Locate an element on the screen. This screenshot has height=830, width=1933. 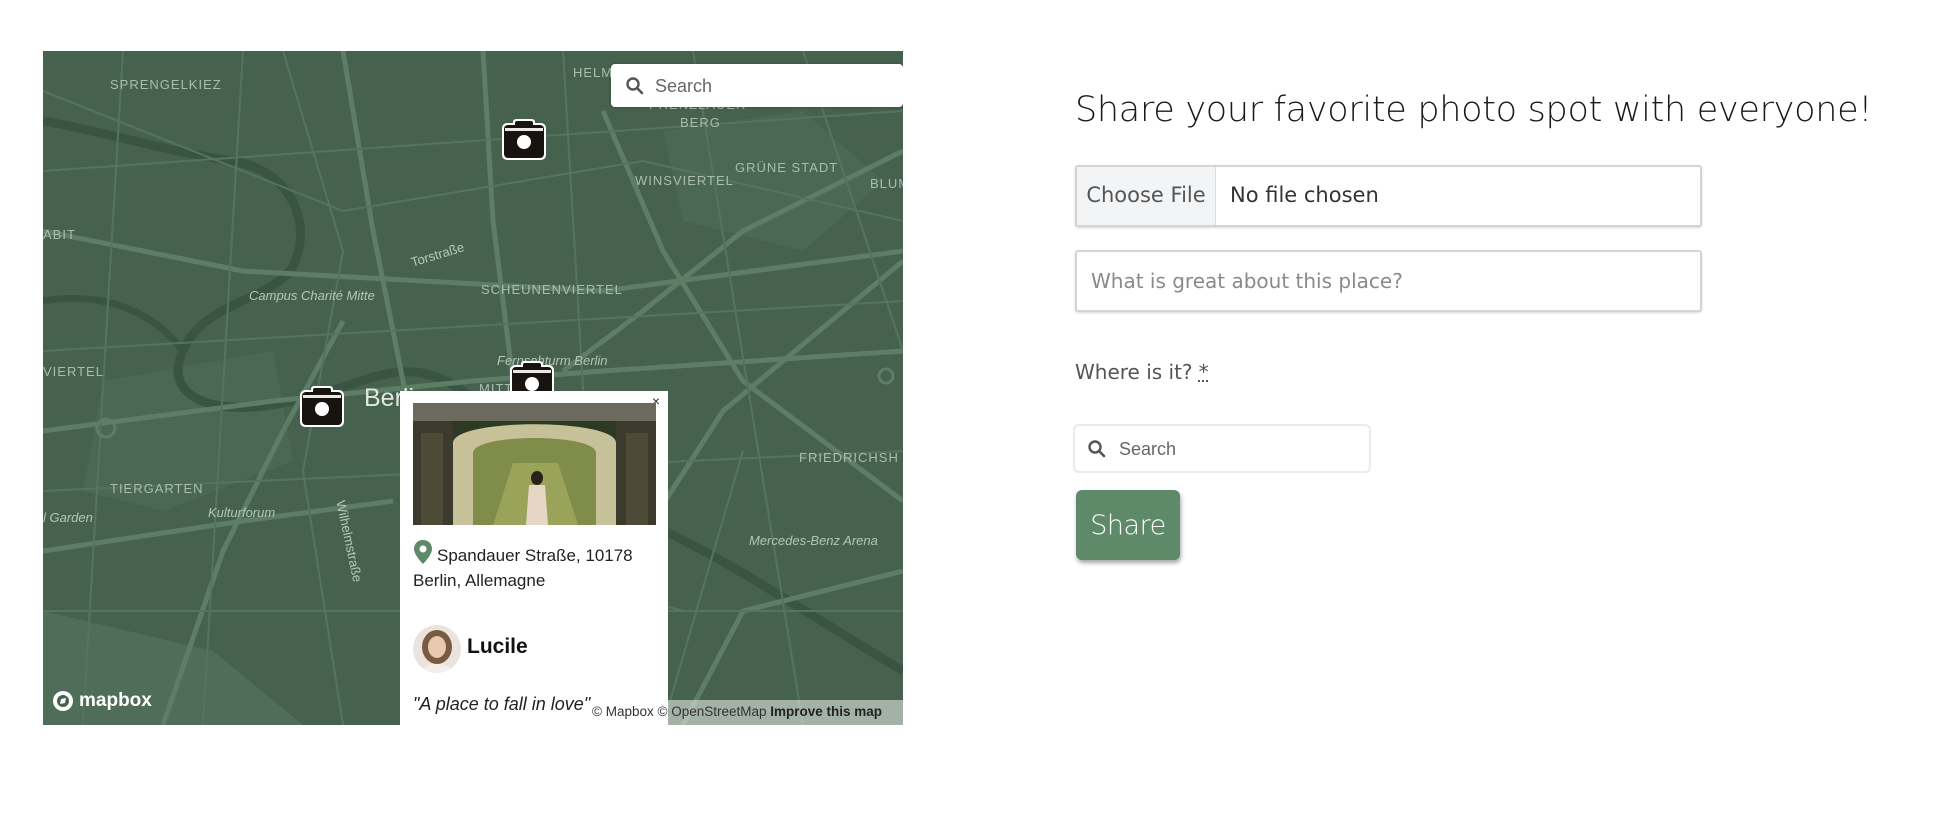
description-field is located at coordinates (1388, 281).